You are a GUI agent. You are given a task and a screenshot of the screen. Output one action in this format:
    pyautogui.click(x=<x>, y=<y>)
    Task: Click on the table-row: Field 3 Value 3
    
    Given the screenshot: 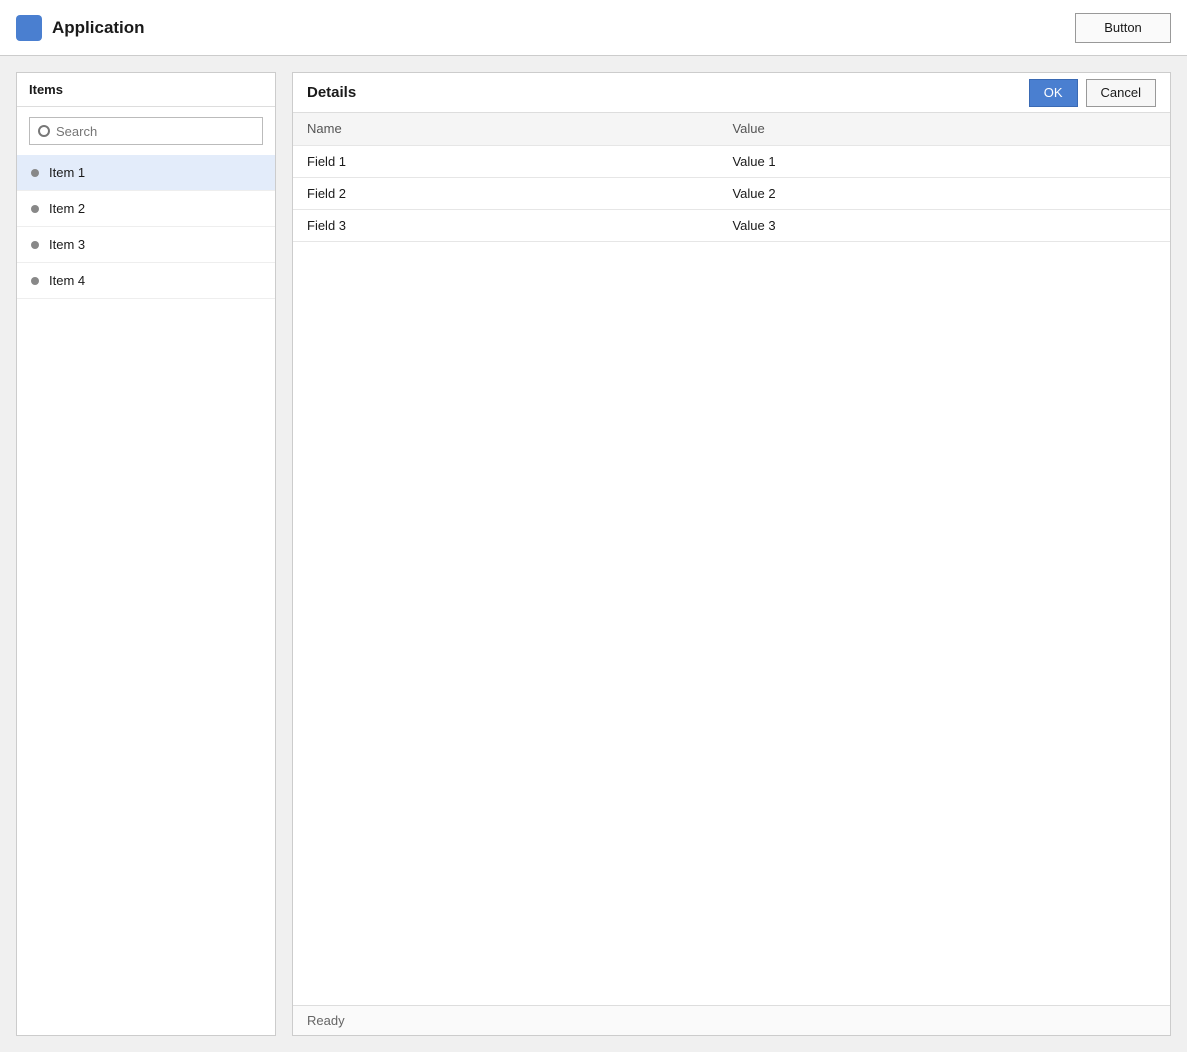 What is the action you would take?
    pyautogui.click(x=731, y=225)
    